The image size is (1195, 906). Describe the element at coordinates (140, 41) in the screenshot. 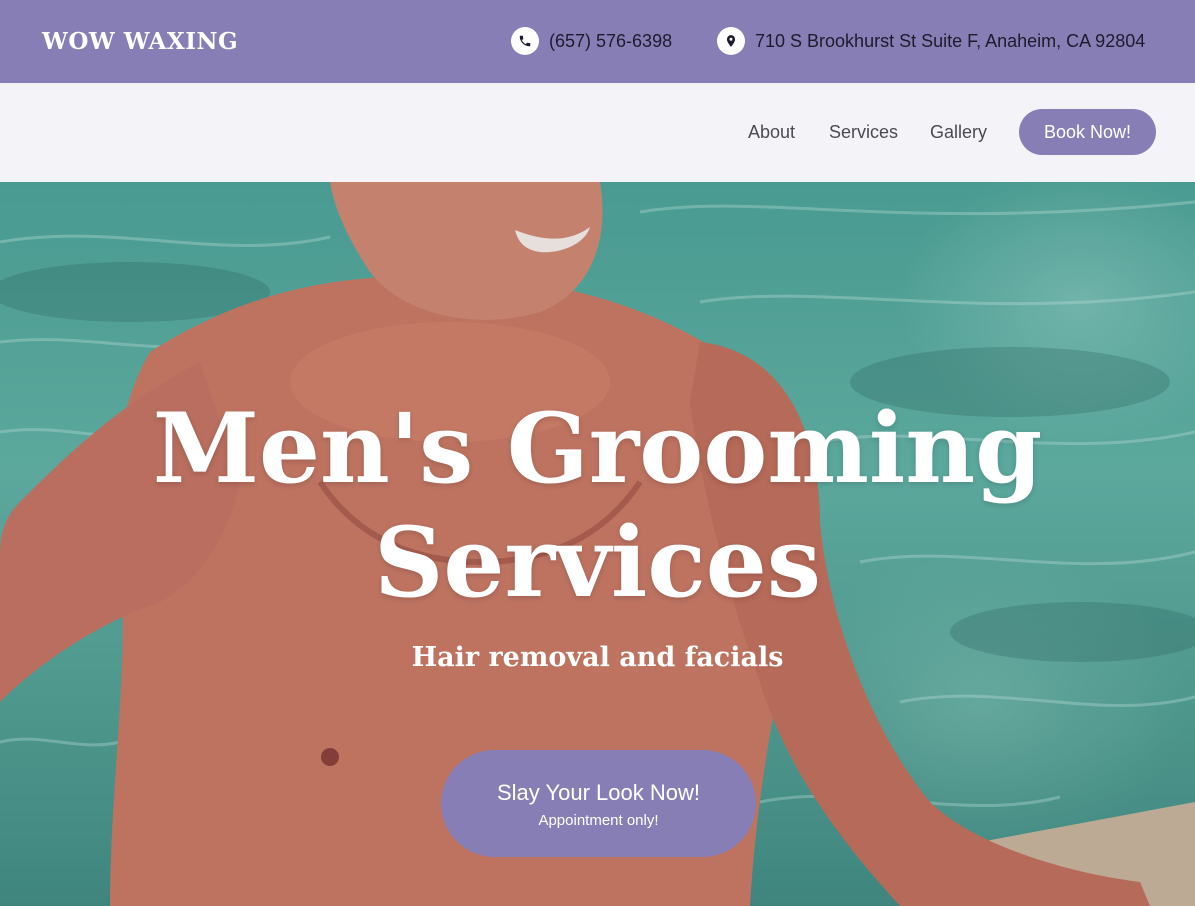

I see `brand-logo: WOW WAXING` at that location.